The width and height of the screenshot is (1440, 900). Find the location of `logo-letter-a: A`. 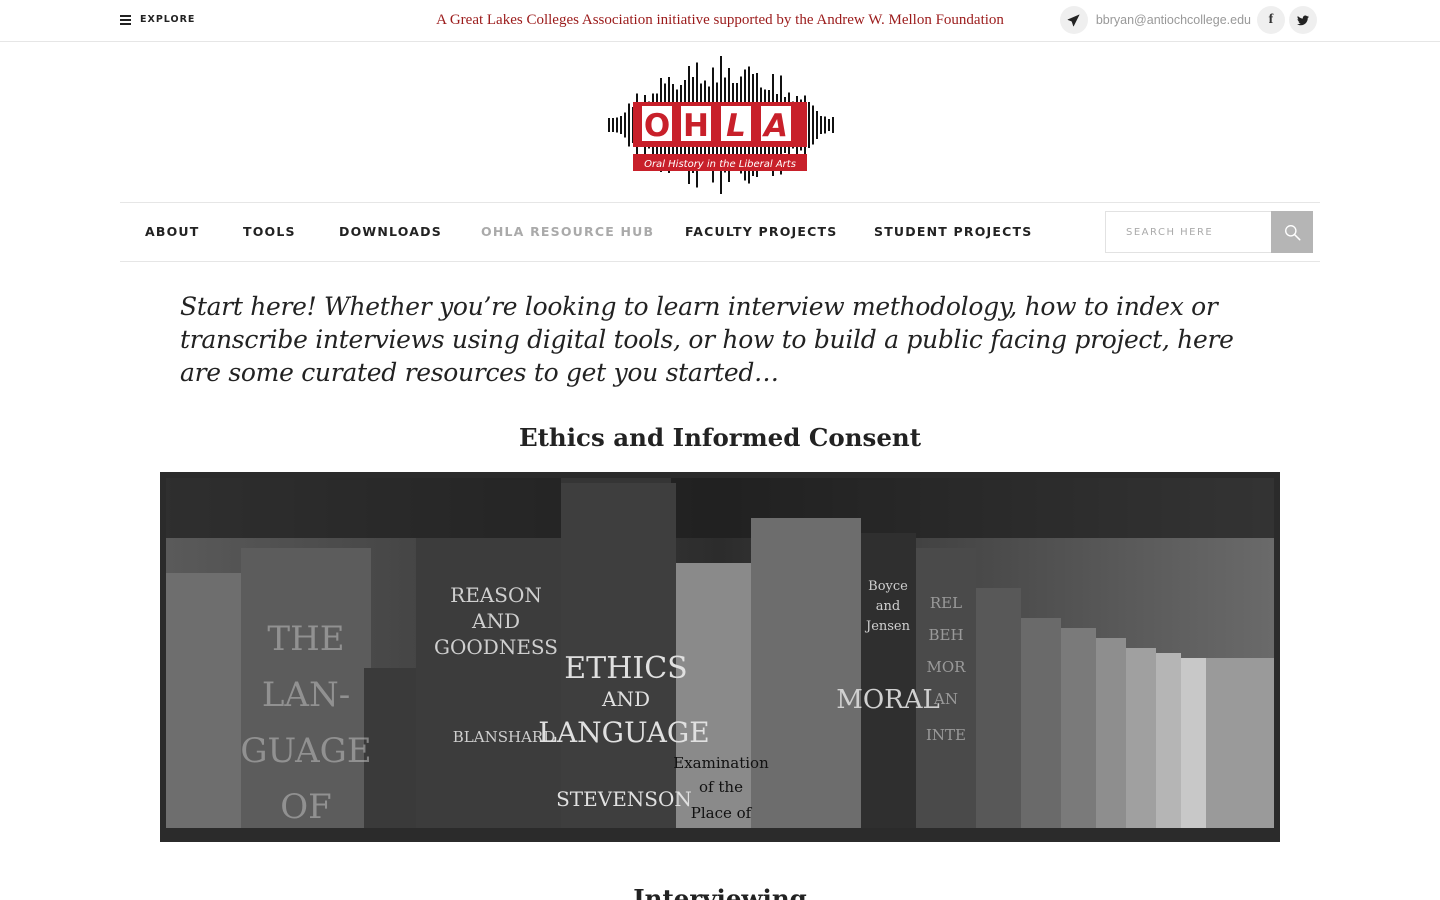

logo-letter-a: A is located at coordinates (774, 126).